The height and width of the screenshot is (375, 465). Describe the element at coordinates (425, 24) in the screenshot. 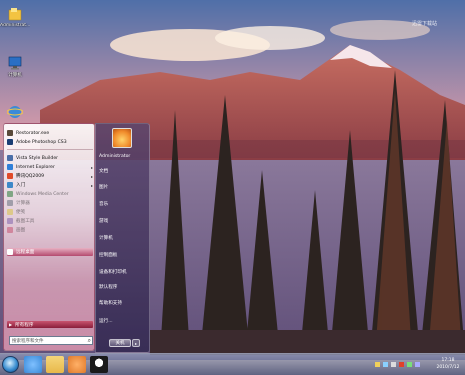

I see `watermark-text: 迅雷下载站` at that location.